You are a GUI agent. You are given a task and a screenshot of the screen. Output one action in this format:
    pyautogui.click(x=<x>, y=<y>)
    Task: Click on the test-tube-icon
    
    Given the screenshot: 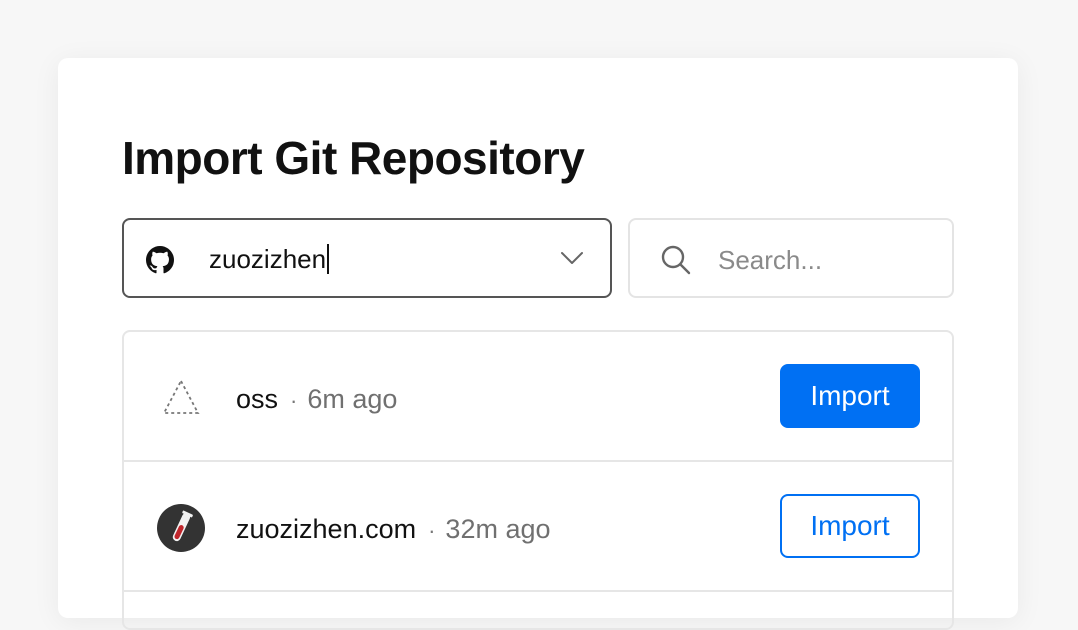 What is the action you would take?
    pyautogui.click(x=181, y=528)
    